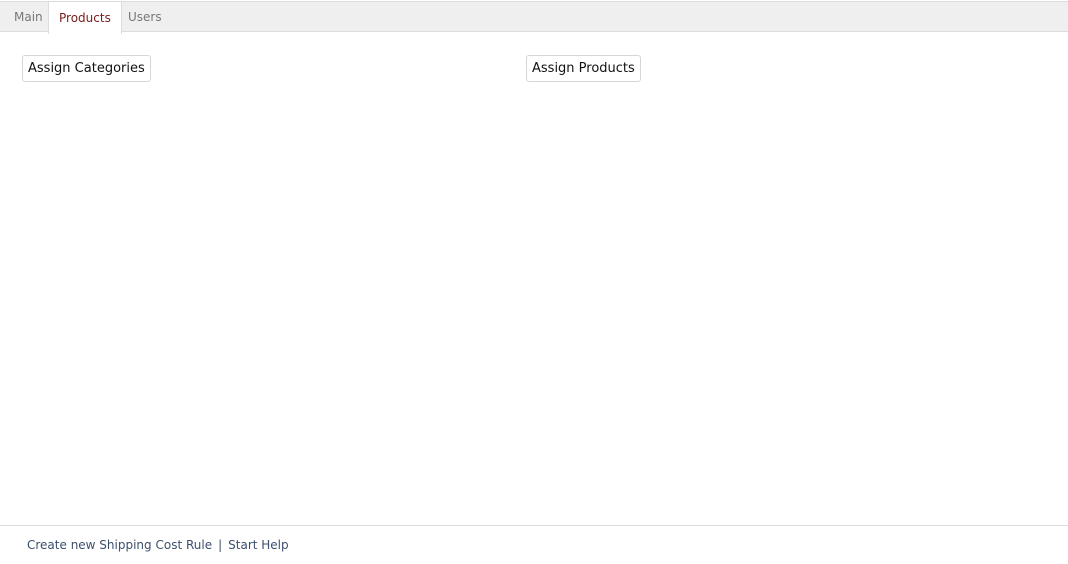 The height and width of the screenshot is (564, 1068). Describe the element at coordinates (258, 545) in the screenshot. I see `start-help-link: Start Help` at that location.